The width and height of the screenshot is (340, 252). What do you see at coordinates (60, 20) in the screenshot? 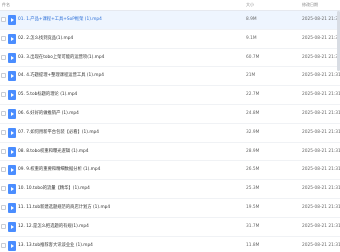
I see `file-name: 01. 1.产品+课程+工具+SoP框架 (1).mp4` at bounding box center [60, 20].